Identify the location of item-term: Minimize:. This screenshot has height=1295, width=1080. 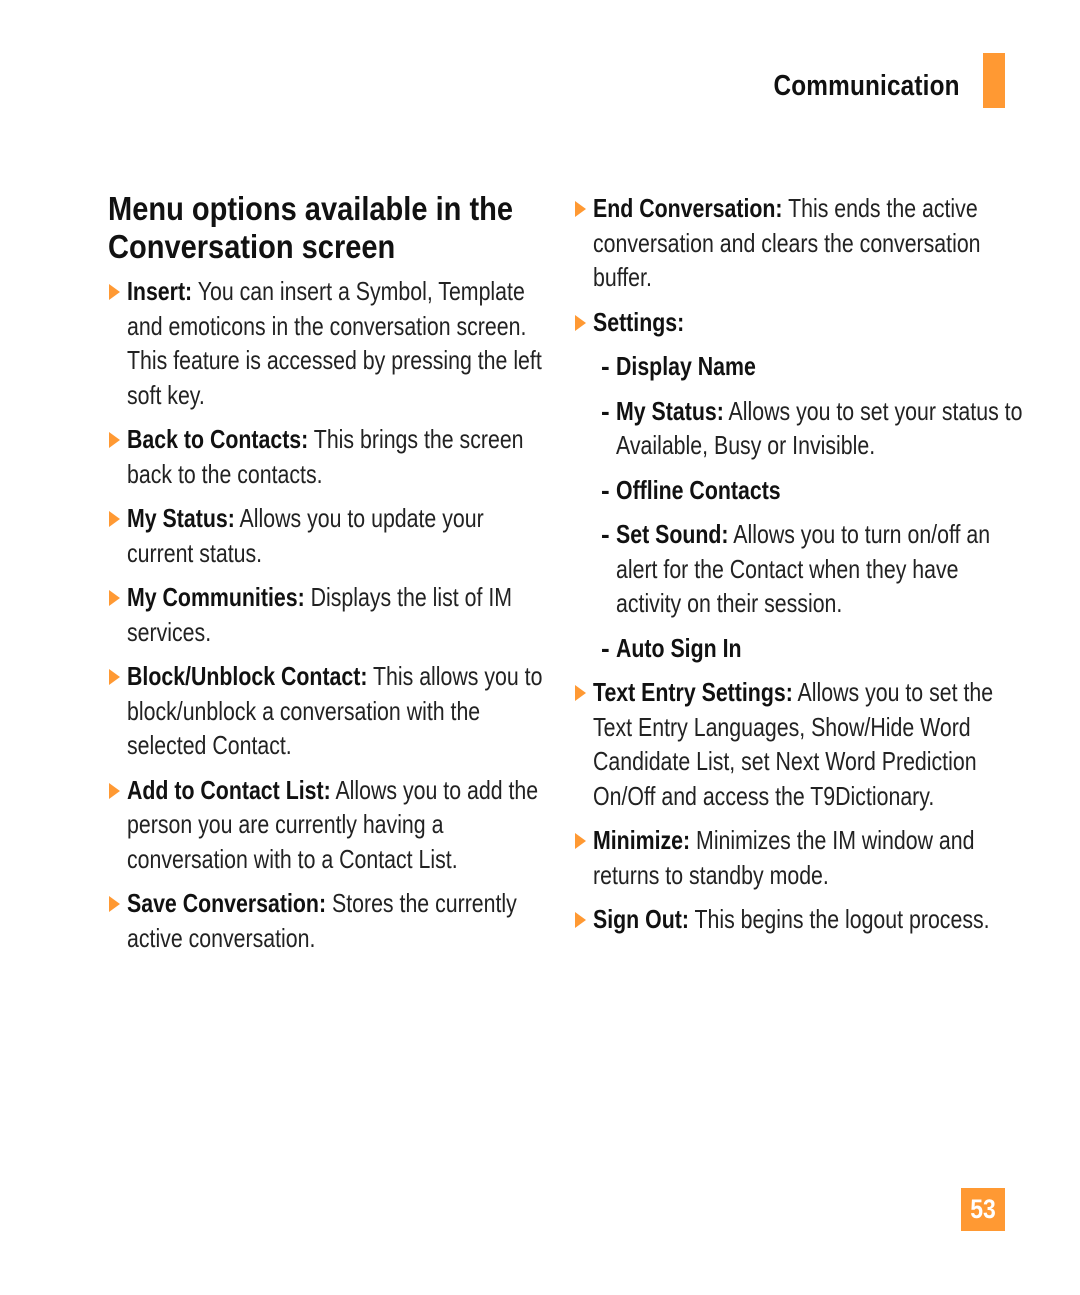
(642, 840).